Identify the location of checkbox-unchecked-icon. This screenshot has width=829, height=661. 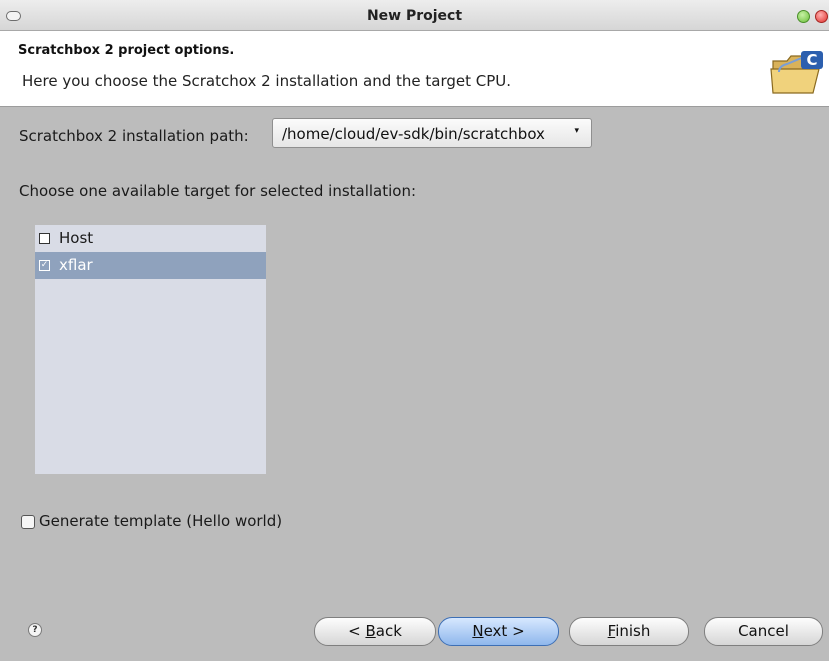
(44, 238).